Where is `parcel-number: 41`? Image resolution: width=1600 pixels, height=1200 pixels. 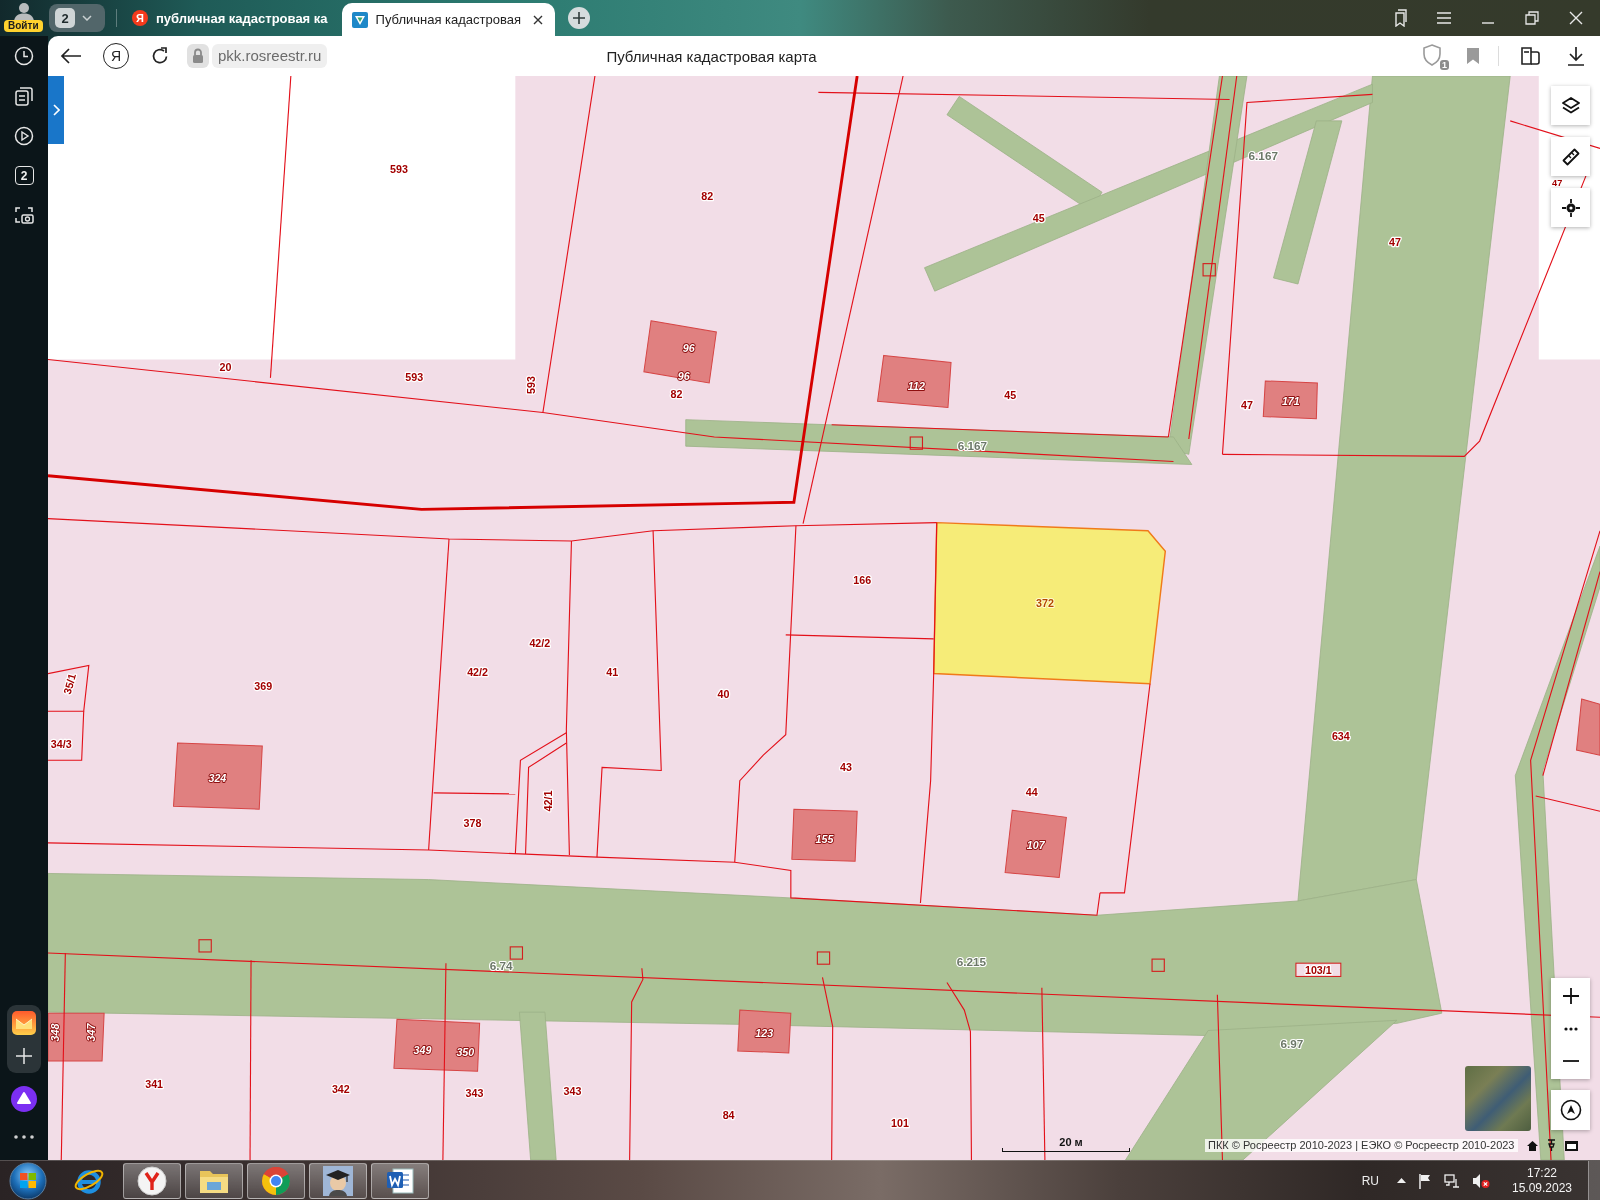 parcel-number: 41 is located at coordinates (612, 671).